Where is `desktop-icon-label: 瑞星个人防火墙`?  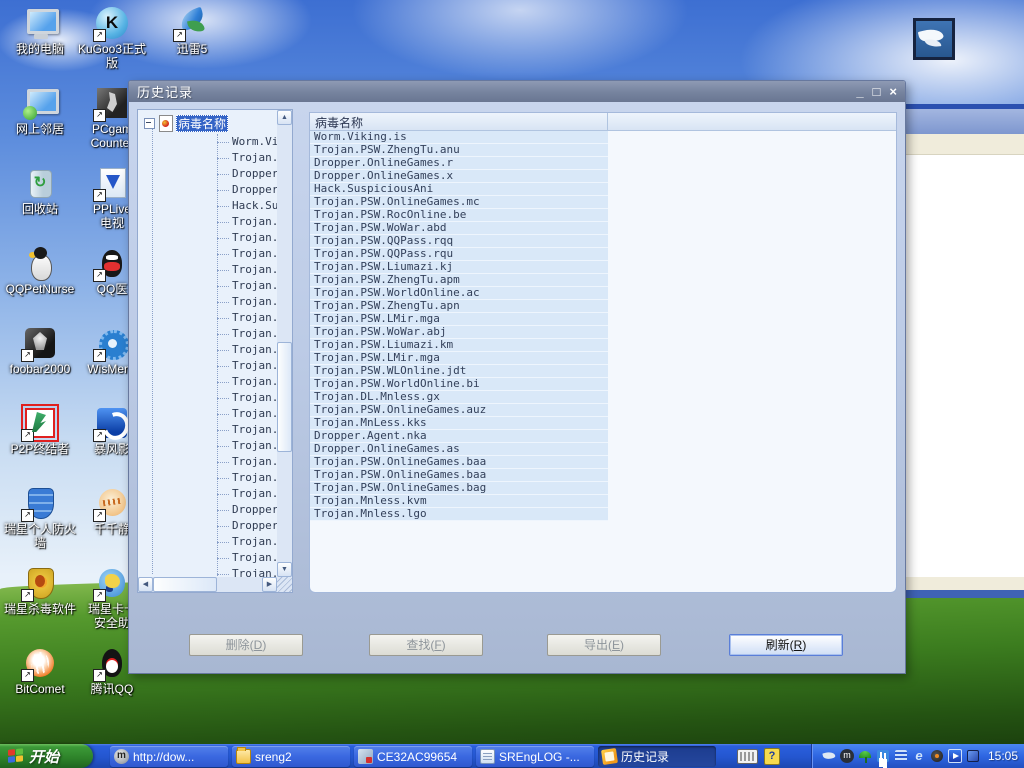 desktop-icon-label: 瑞星个人防火墙 is located at coordinates (40, 536).